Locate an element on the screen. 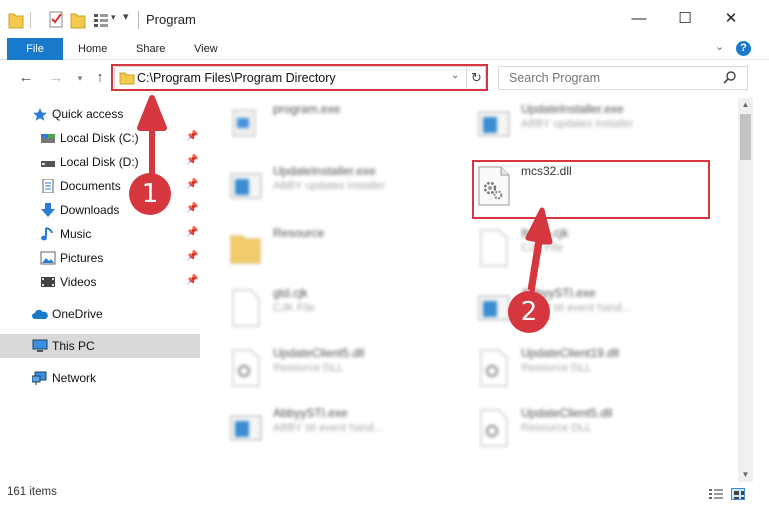  step-2-badge: 2 is located at coordinates (529, 312).